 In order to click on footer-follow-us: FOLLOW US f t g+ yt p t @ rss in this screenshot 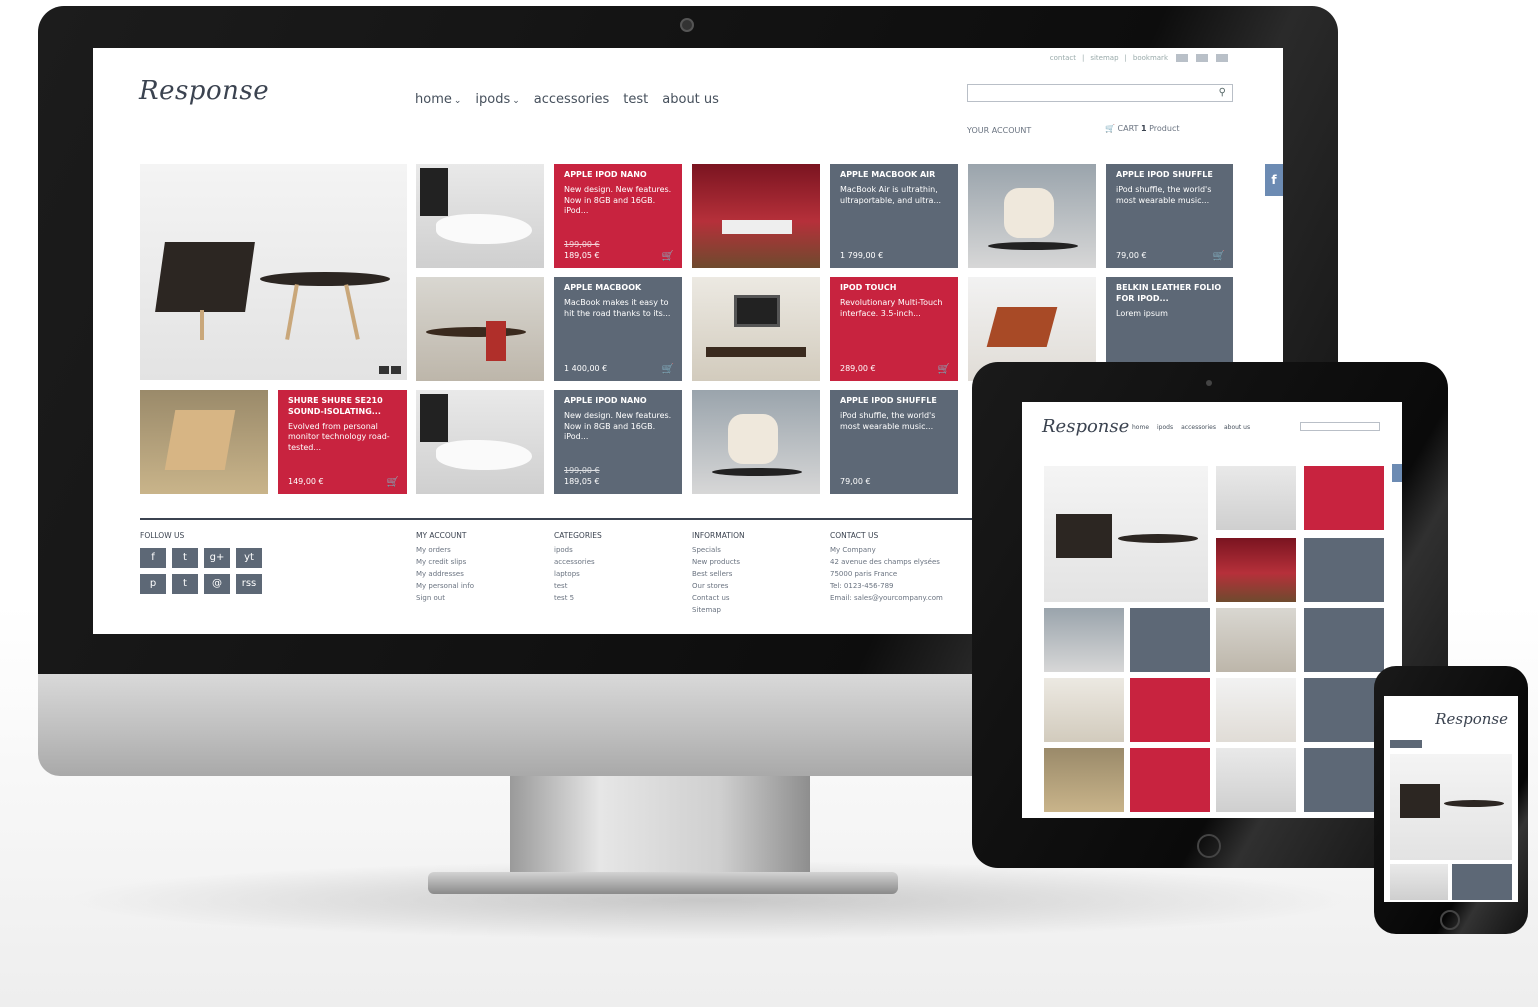, I will do `click(201, 562)`.